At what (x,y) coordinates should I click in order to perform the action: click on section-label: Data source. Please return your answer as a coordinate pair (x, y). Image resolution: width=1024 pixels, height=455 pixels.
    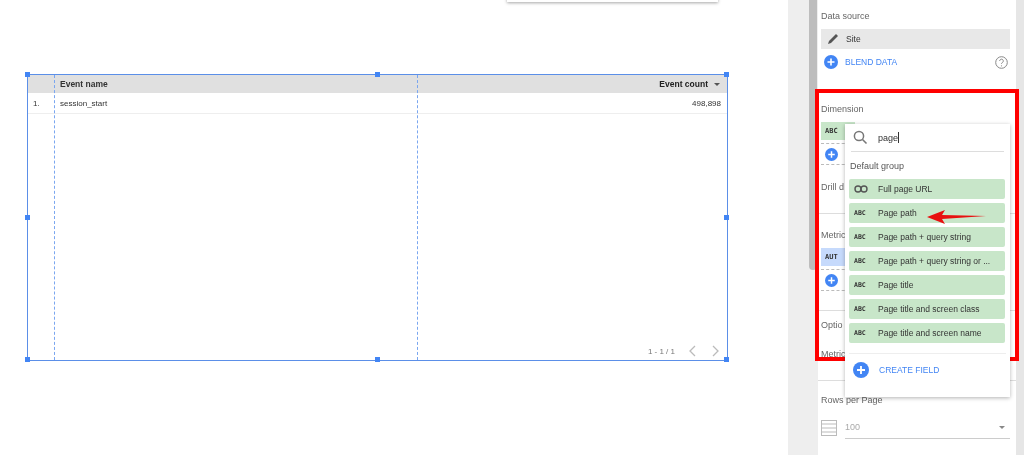
    Looking at the image, I should click on (845, 16).